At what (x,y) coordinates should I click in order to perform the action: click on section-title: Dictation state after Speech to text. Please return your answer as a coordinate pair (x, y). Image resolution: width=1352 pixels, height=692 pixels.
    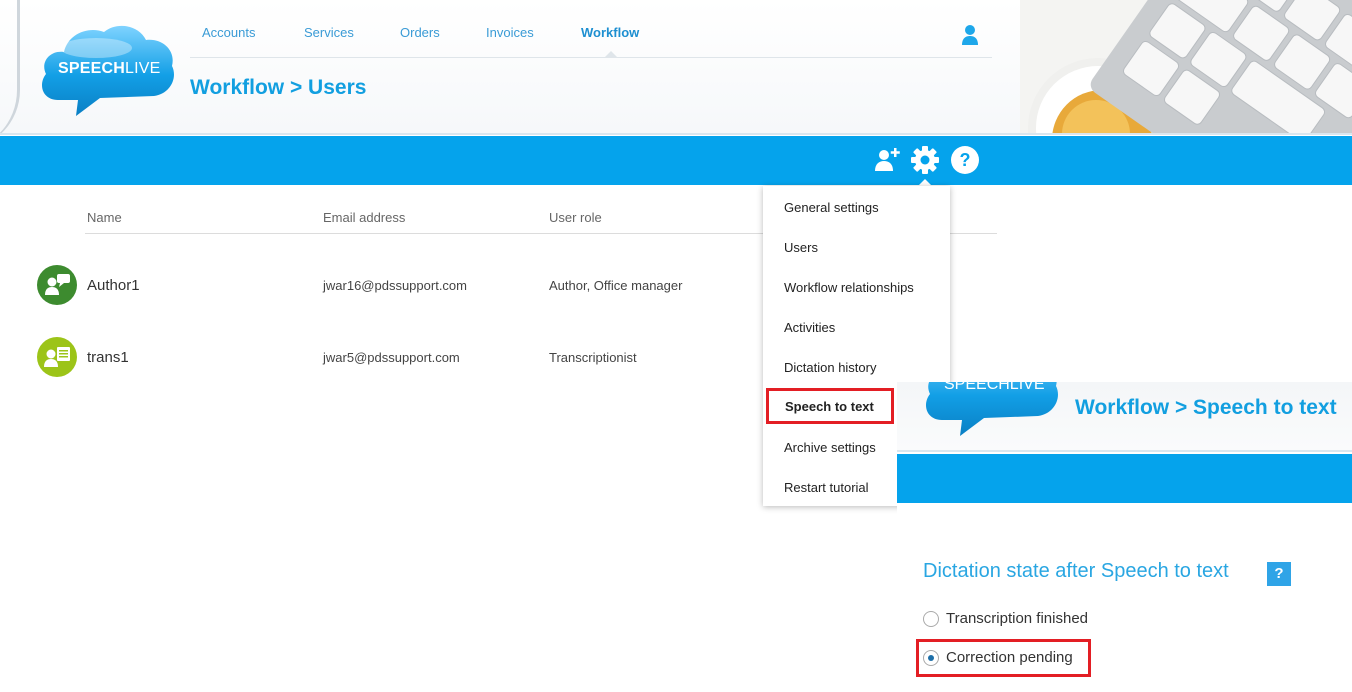
    Looking at the image, I should click on (1076, 571).